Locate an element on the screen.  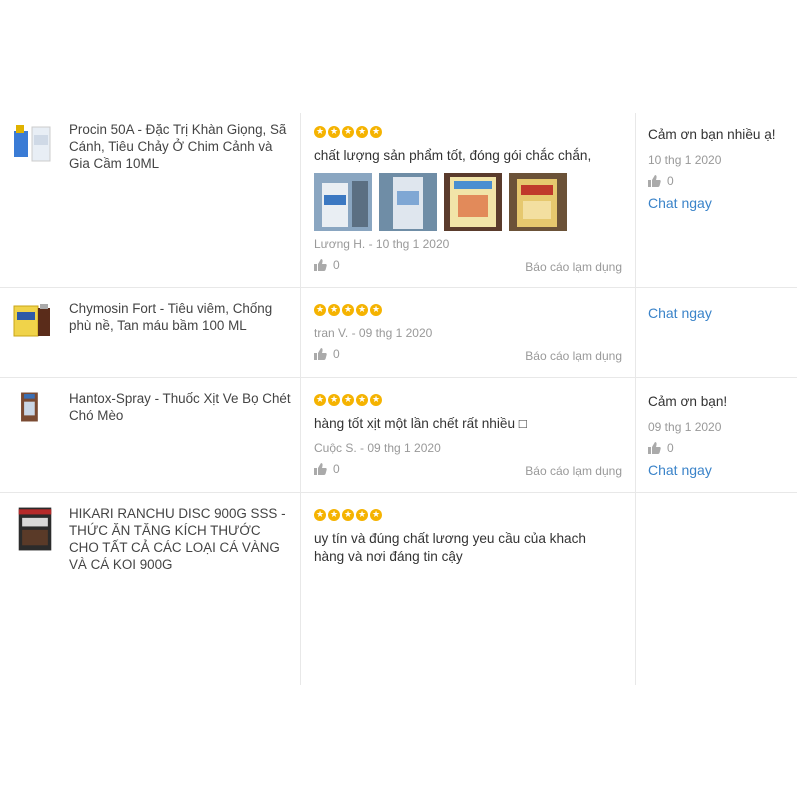
review-comment: hàng tốt xịt một lần chết rất nhiều □ is located at coordinates (420, 423).